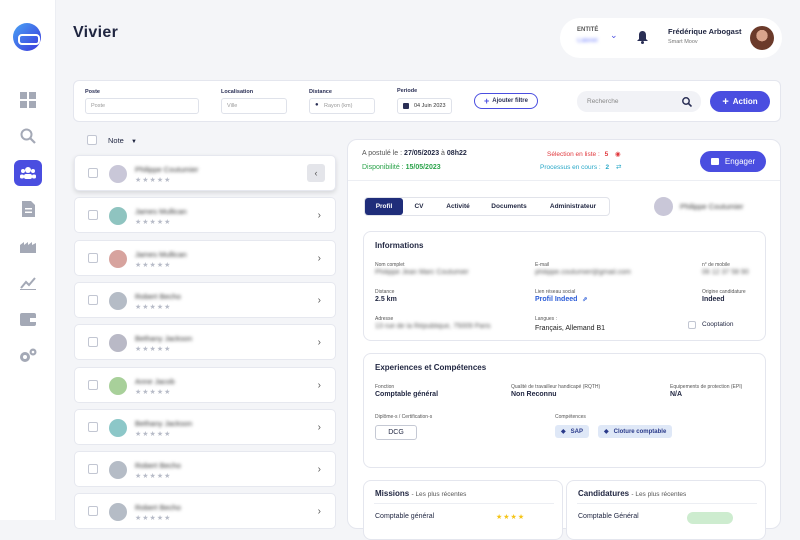 The height and width of the screenshot is (540, 800). I want to click on tag-icon: ◆, so click(563, 432).